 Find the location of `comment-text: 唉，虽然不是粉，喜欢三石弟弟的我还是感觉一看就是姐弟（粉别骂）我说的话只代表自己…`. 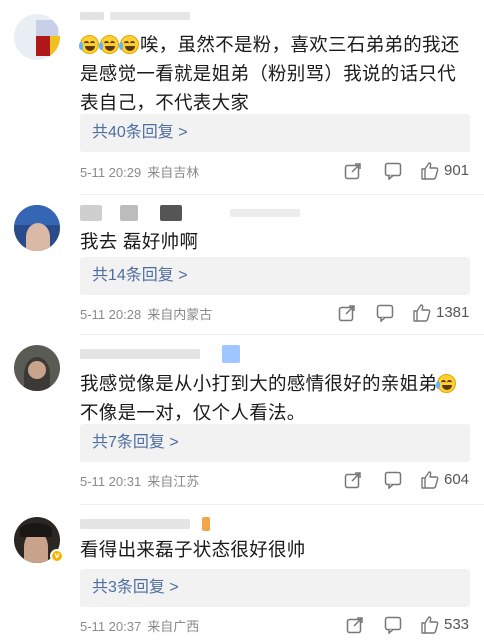

comment-text: 唉，虽然不是粉，喜欢三石弟弟的我还是感觉一看就是姐弟（粉别骂）我说的话只代表自己… is located at coordinates (274, 73).